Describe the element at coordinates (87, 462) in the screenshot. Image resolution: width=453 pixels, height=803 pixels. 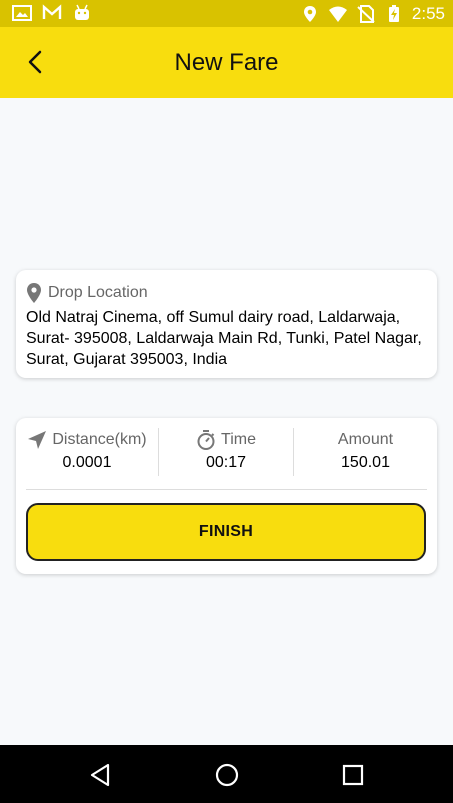
I see `distance-value: 0.0001` at that location.